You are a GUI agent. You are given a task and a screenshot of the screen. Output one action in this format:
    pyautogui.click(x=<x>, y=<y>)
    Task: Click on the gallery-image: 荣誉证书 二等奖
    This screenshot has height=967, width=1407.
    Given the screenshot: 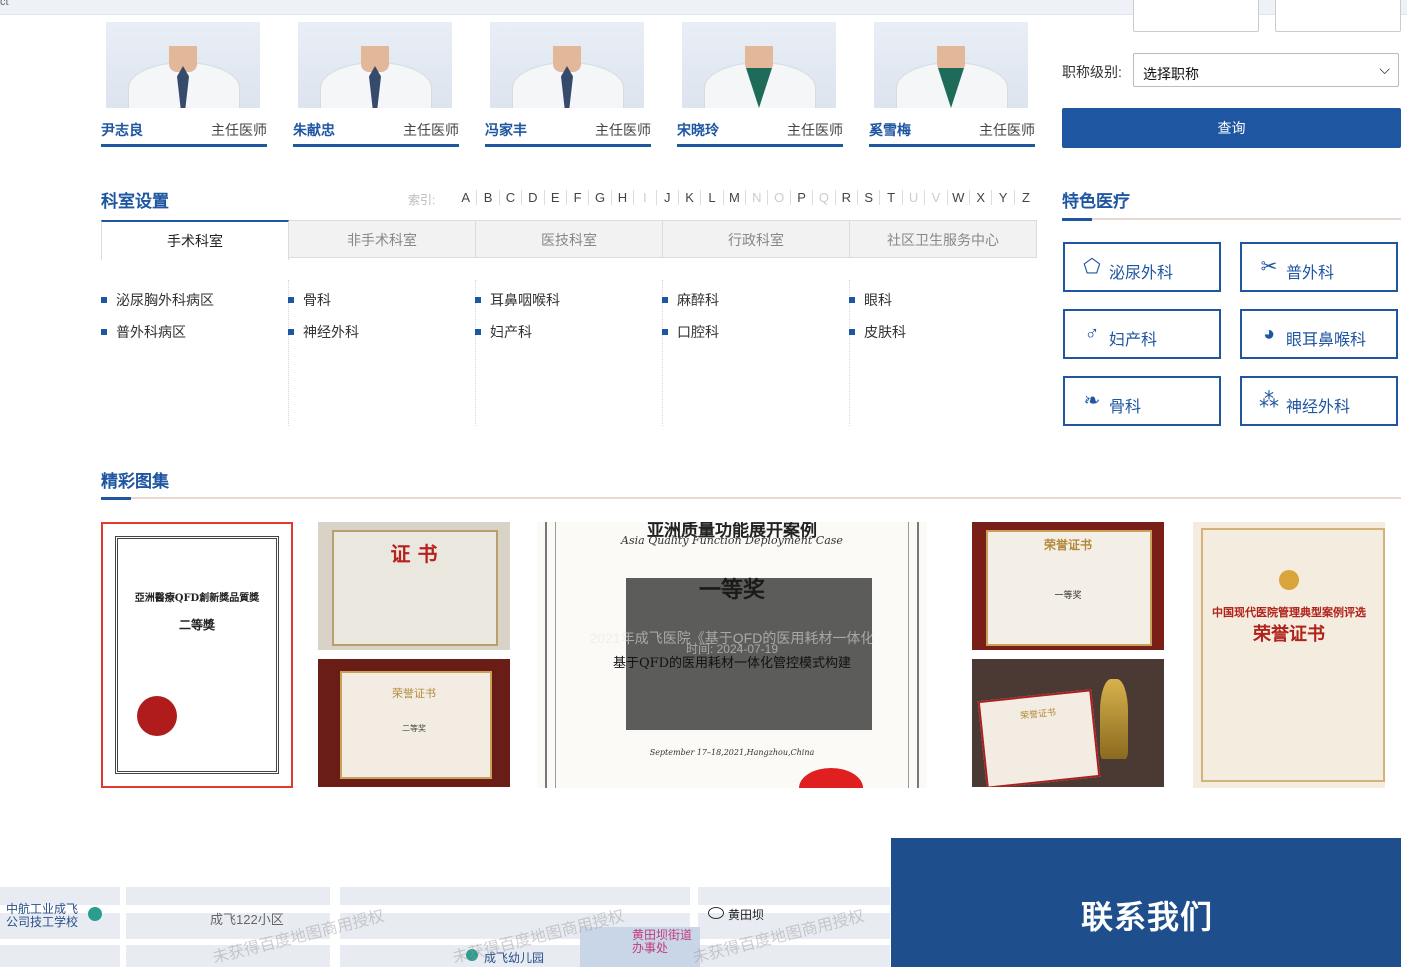 What is the action you would take?
    pyautogui.click(x=414, y=723)
    